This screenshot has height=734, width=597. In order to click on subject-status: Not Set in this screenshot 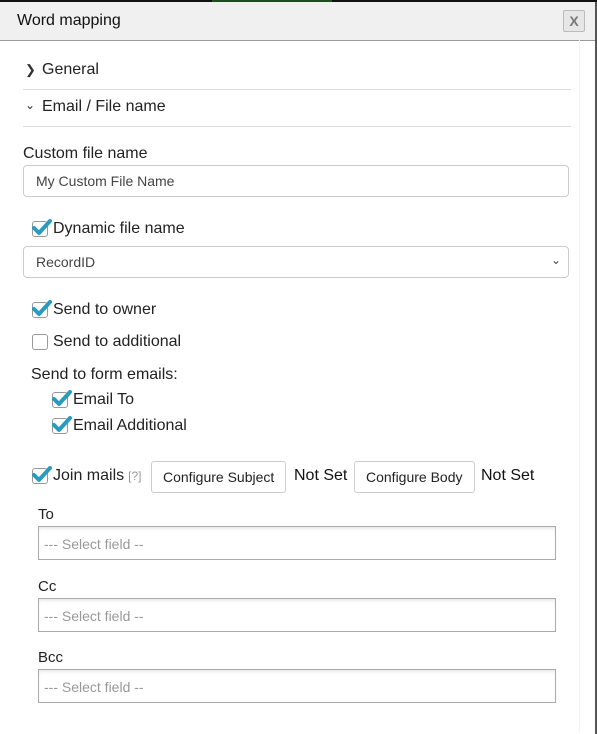, I will do `click(321, 475)`.